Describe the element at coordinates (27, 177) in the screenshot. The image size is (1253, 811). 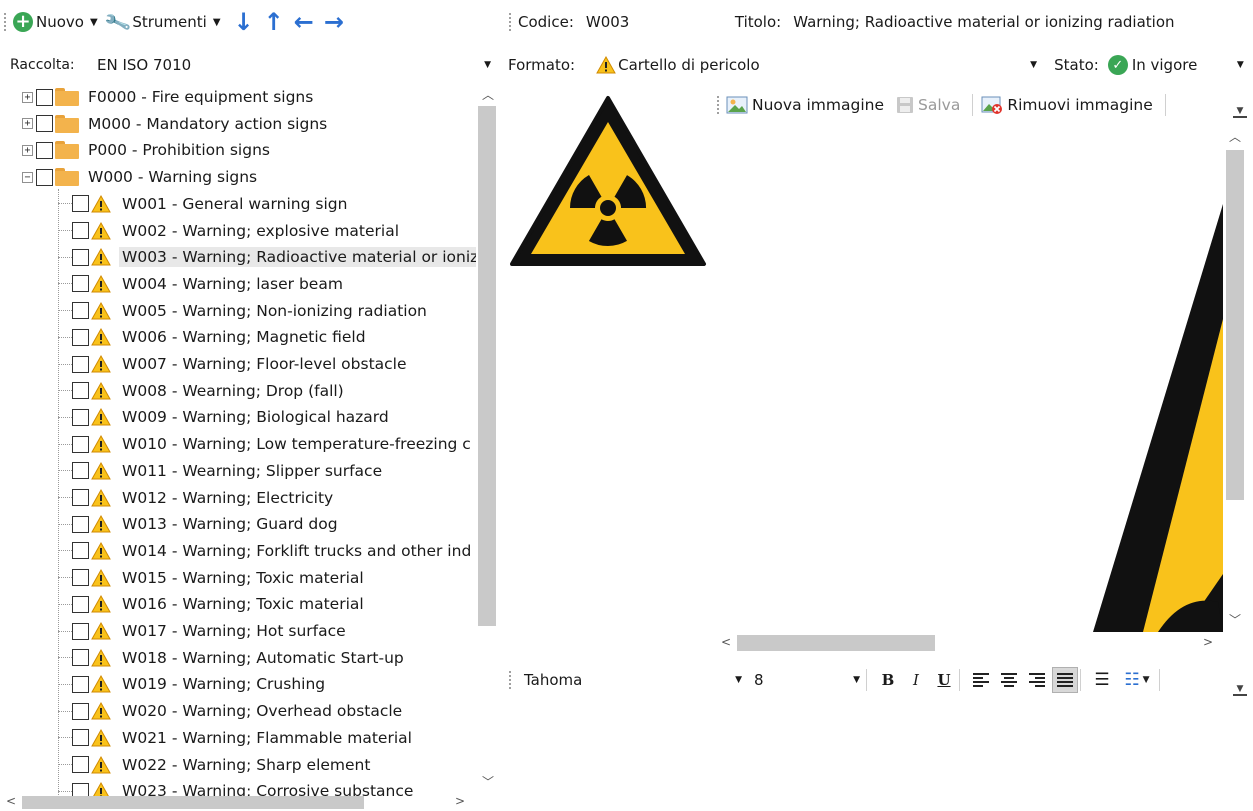
I see `expand-toggle-icon: −` at that location.